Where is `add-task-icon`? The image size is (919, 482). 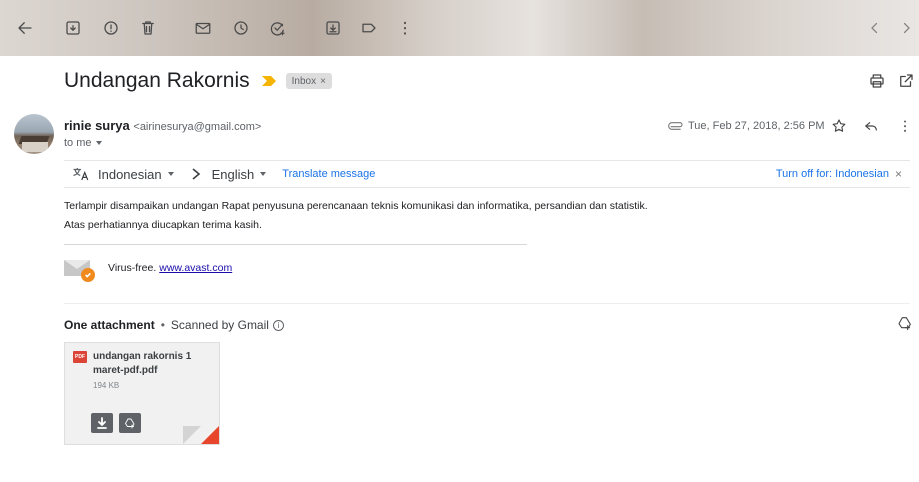
add-task-icon is located at coordinates (278, 28).